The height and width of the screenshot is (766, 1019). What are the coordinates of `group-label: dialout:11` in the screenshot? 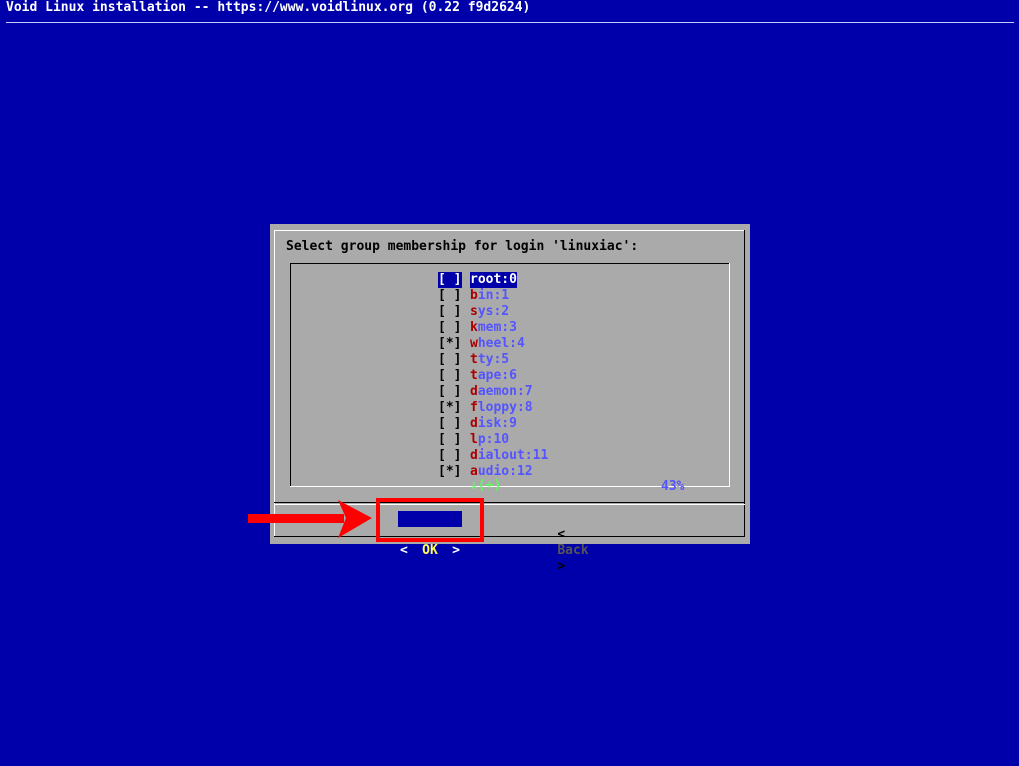 It's located at (509, 456).